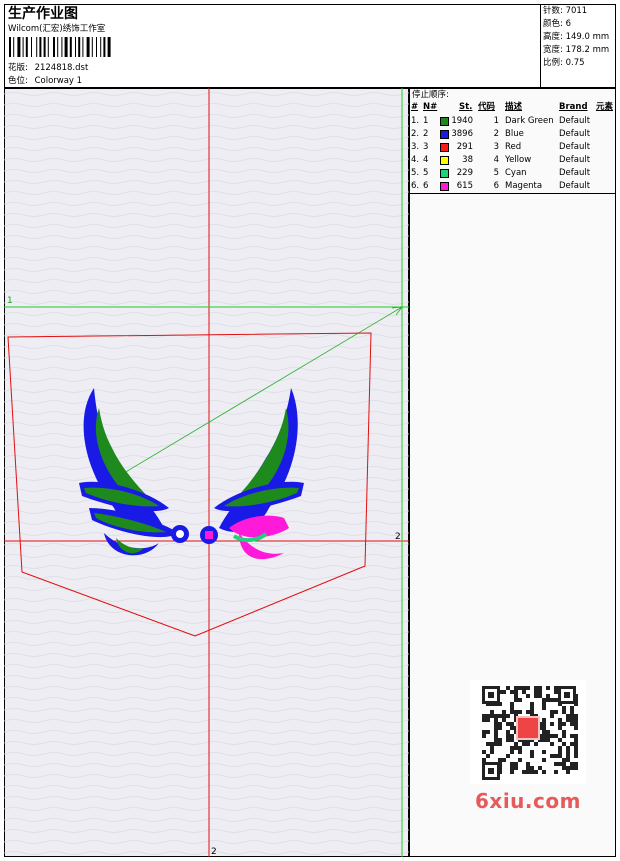 This screenshot has width=620, height=861. What do you see at coordinates (496, 173) in the screenshot?
I see `row-code: 5` at bounding box center [496, 173].